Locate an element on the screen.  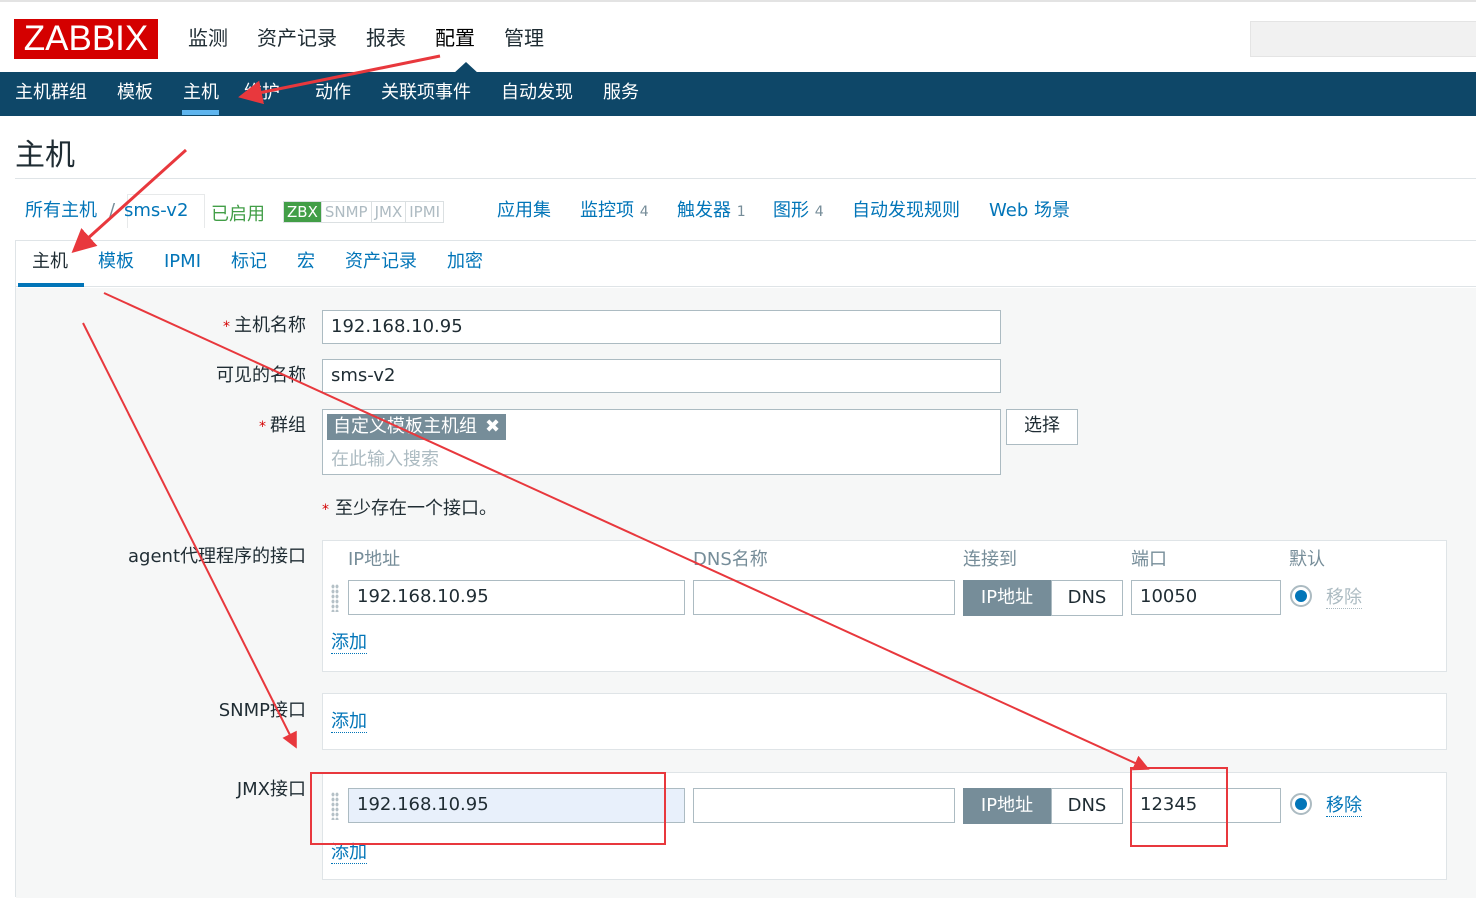
top-menu: 监测 资产记录 报表 配置 管理 is located at coordinates (380, 38).